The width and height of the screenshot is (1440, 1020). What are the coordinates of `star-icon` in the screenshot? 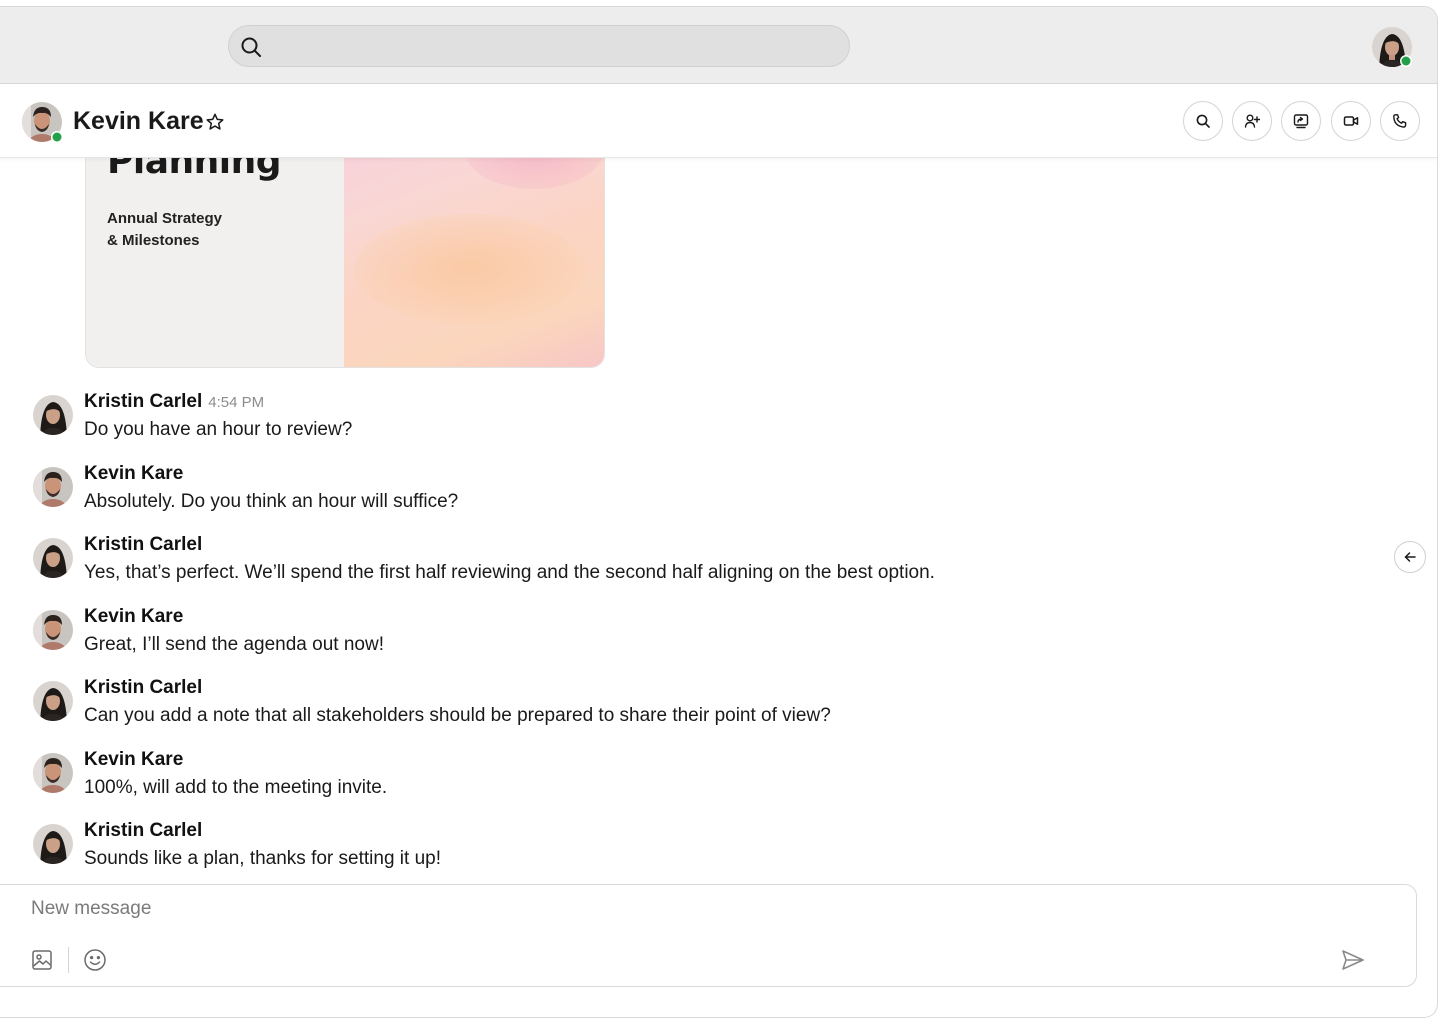 It's located at (215, 122).